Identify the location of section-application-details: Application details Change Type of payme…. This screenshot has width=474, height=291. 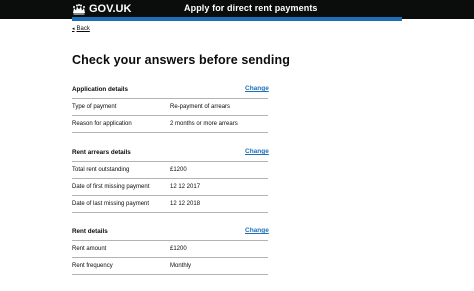
(170, 108).